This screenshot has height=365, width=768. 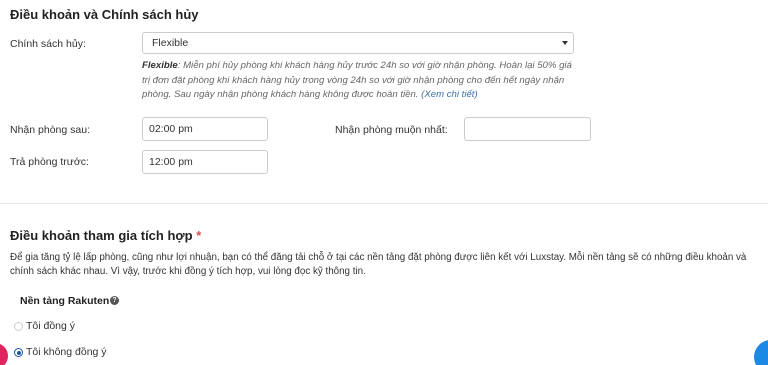 What do you see at coordinates (160, 65) in the screenshot?
I see `policy-description-name: Flexible` at bounding box center [160, 65].